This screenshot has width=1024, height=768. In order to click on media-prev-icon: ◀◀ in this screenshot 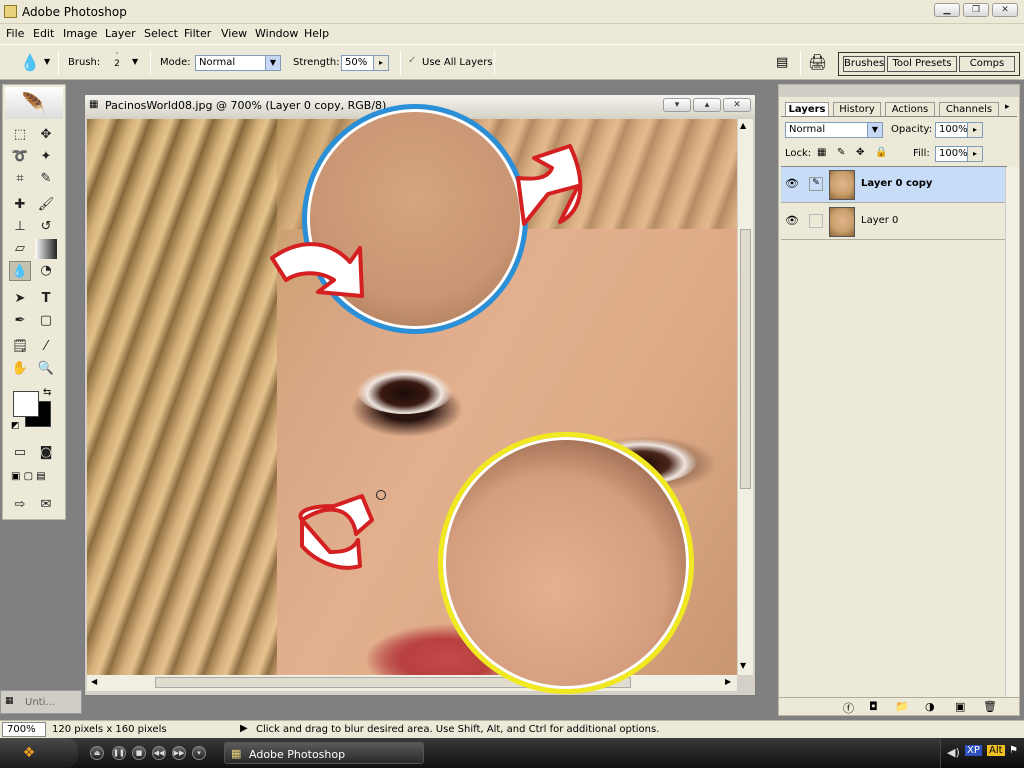, I will do `click(159, 753)`.